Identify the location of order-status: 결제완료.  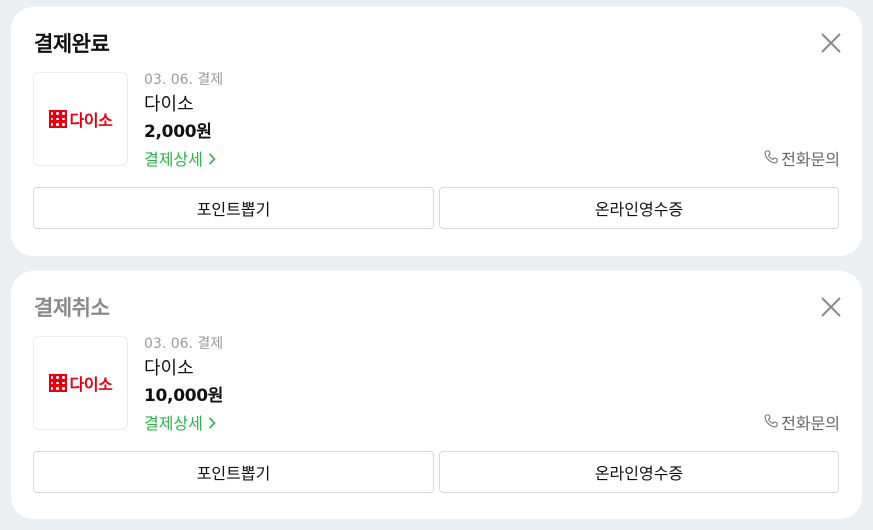
(72, 44).